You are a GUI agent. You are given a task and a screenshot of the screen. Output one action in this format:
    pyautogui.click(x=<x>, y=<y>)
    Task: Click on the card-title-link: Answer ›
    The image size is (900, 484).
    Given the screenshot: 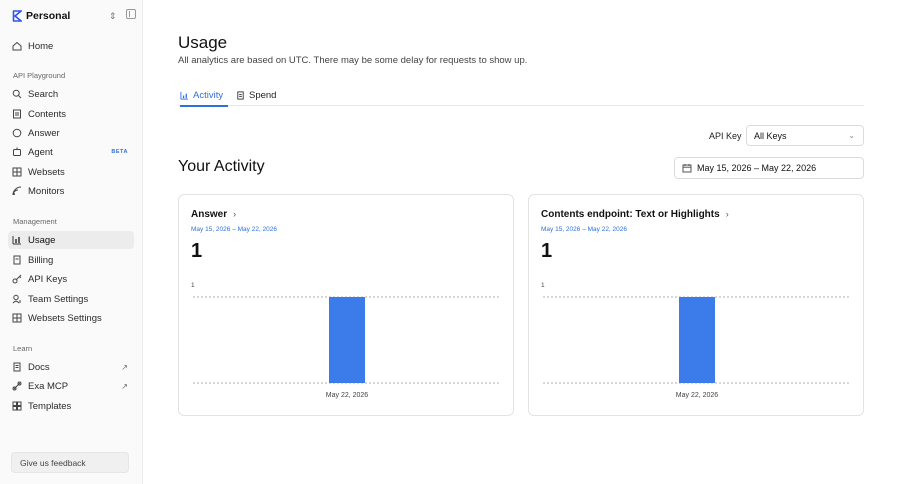 What is the action you would take?
    pyautogui.click(x=213, y=214)
    